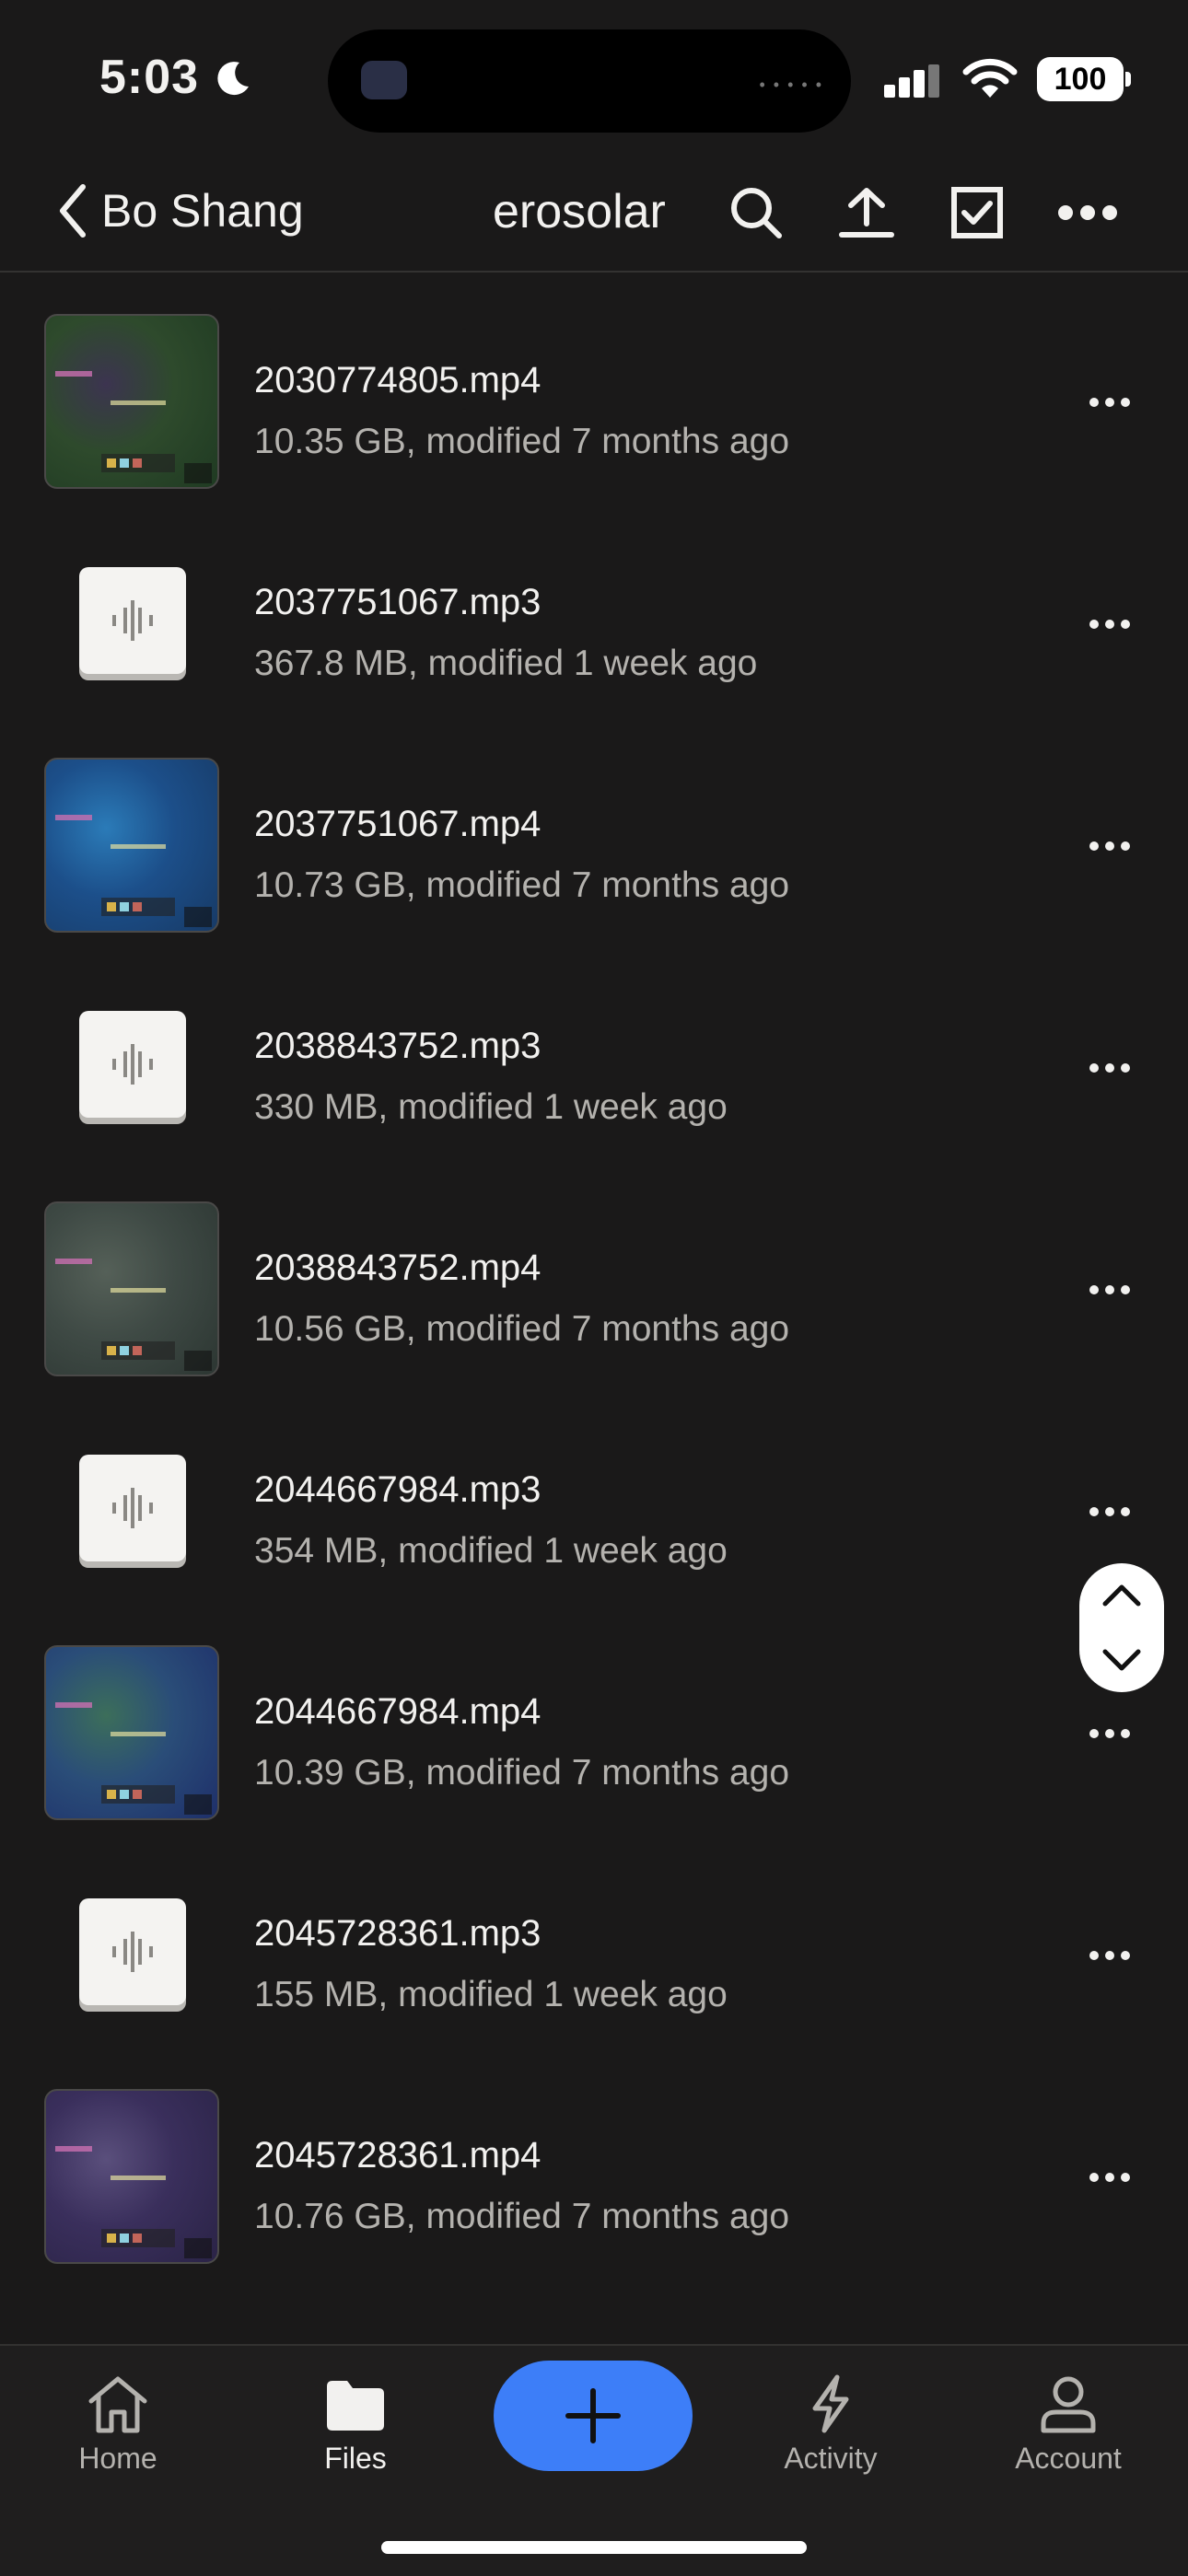 The width and height of the screenshot is (1188, 2576). I want to click on scroll-control, so click(1121, 1627).